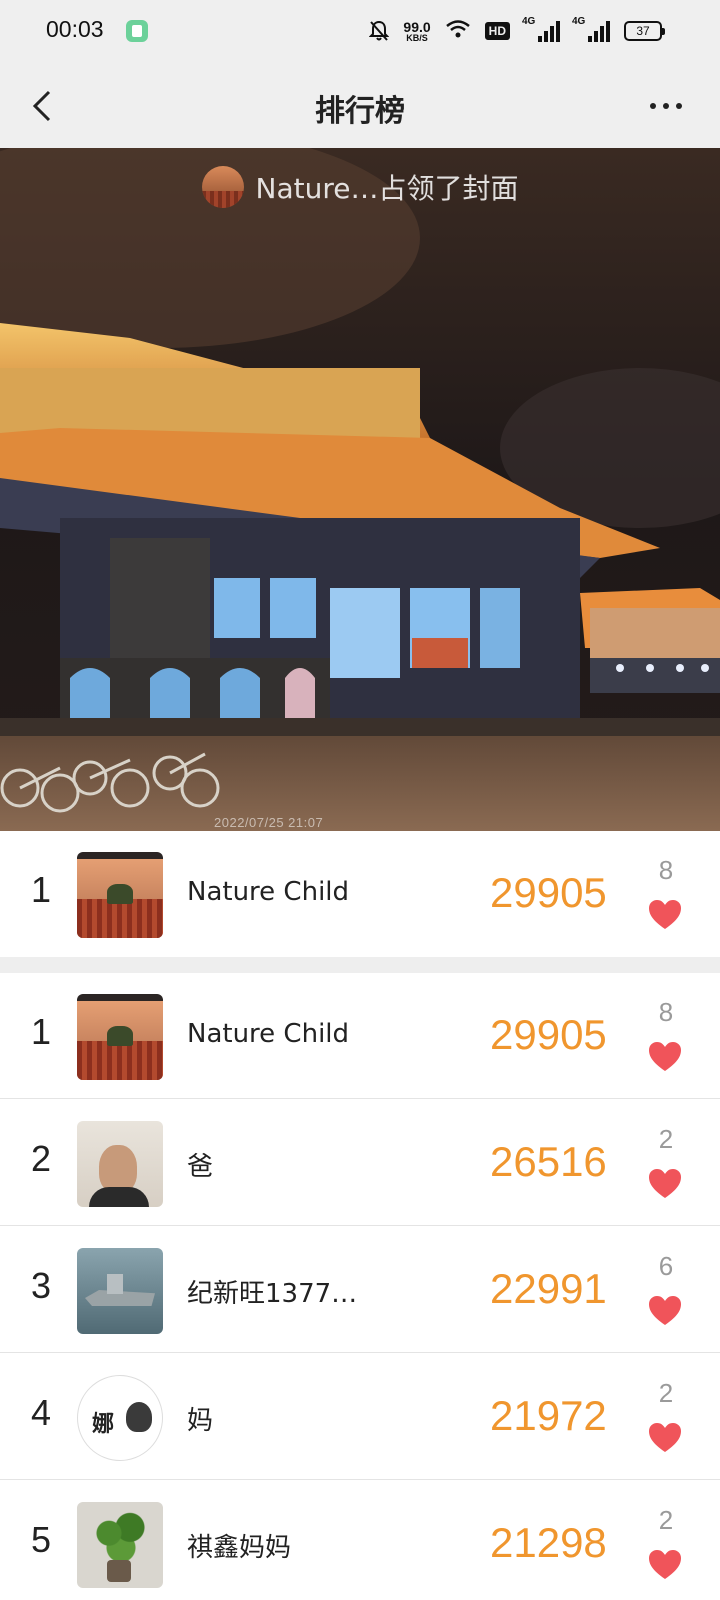  Describe the element at coordinates (41, 1412) in the screenshot. I see `rank-number: 4` at that location.